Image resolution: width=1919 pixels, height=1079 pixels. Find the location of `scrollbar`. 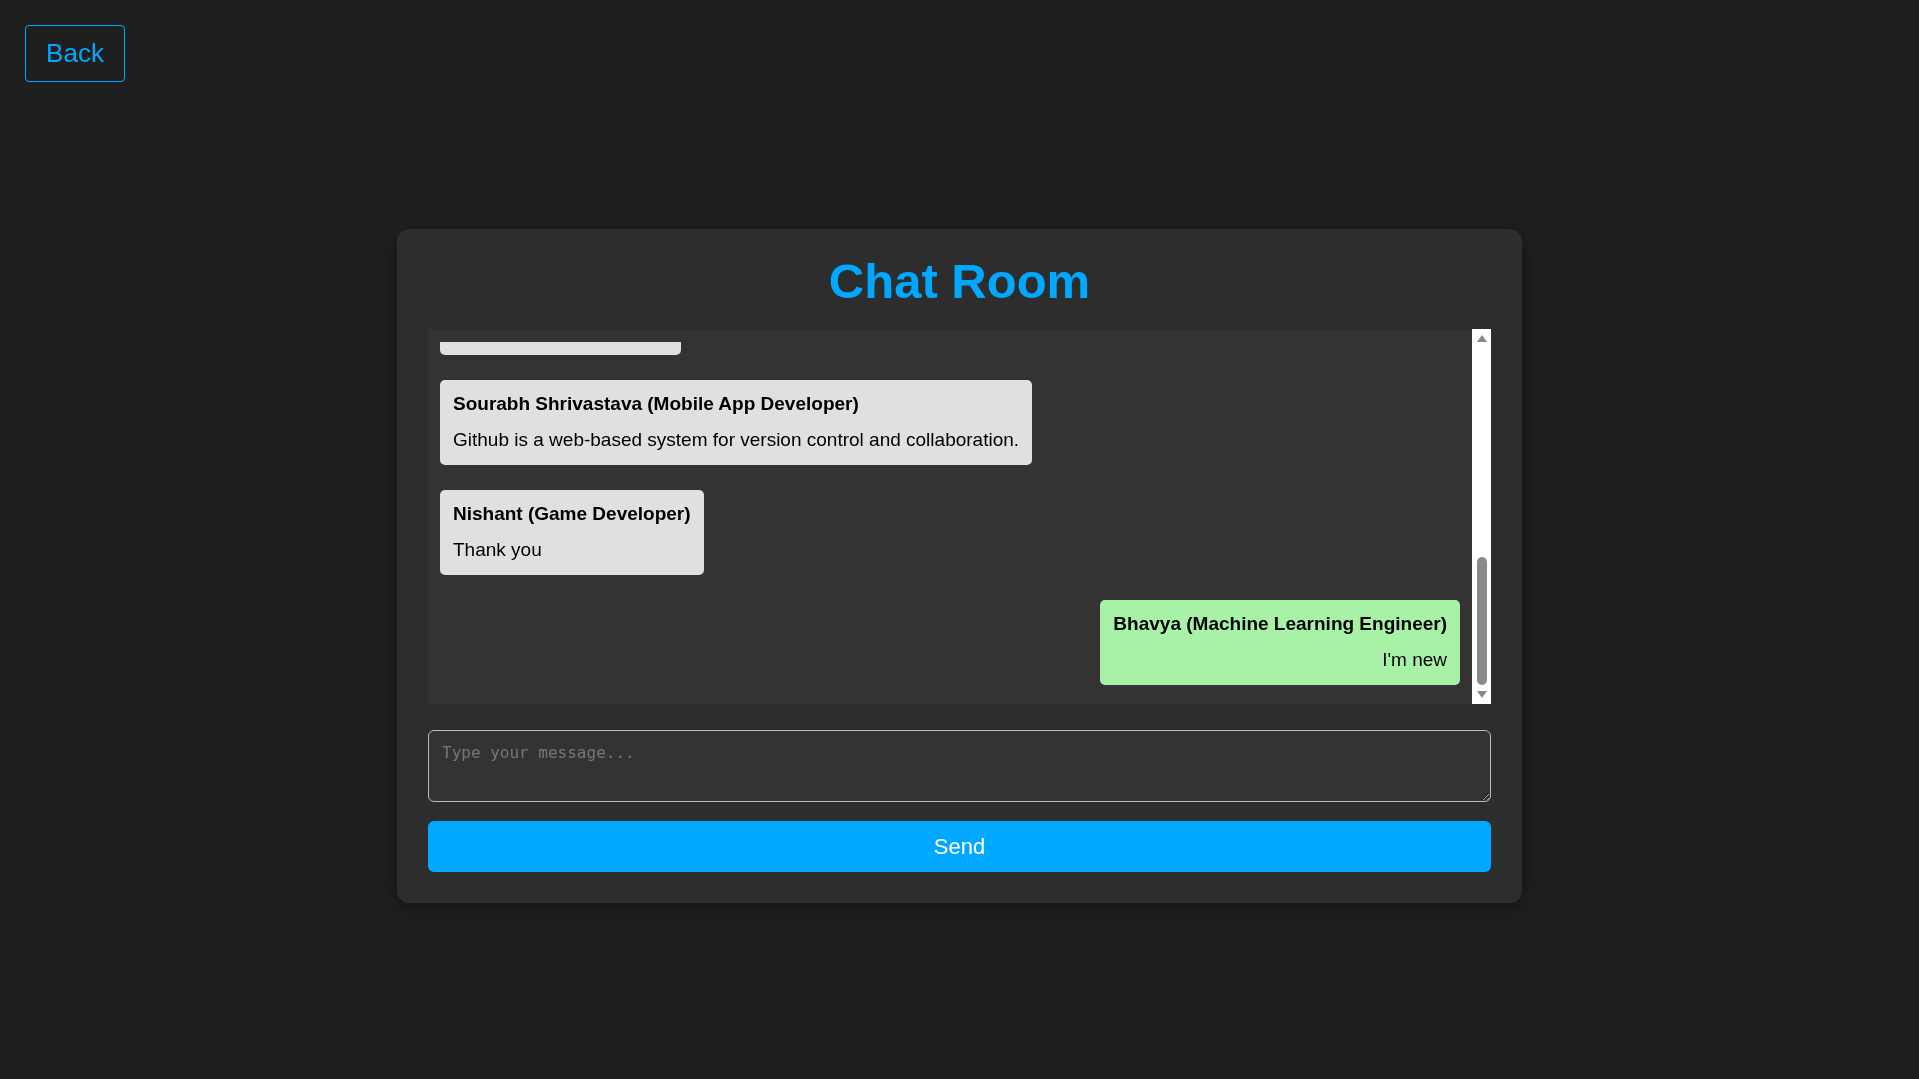

scrollbar is located at coordinates (1481, 516).